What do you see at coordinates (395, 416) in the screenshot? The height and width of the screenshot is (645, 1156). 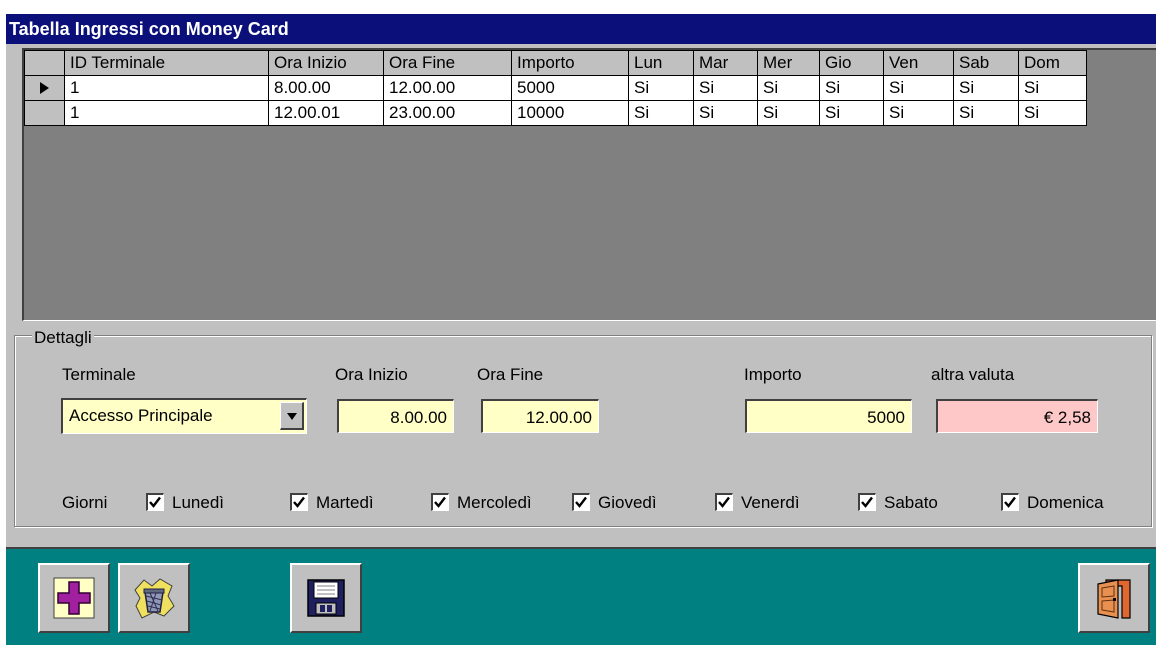 I see `ora-inizio-field: 8.00.00` at bounding box center [395, 416].